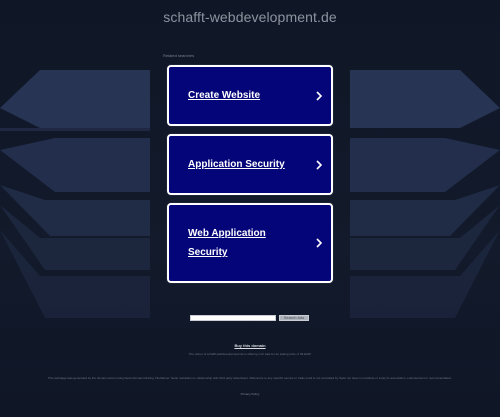 This screenshot has height=417, width=500. I want to click on search-input, so click(233, 318).